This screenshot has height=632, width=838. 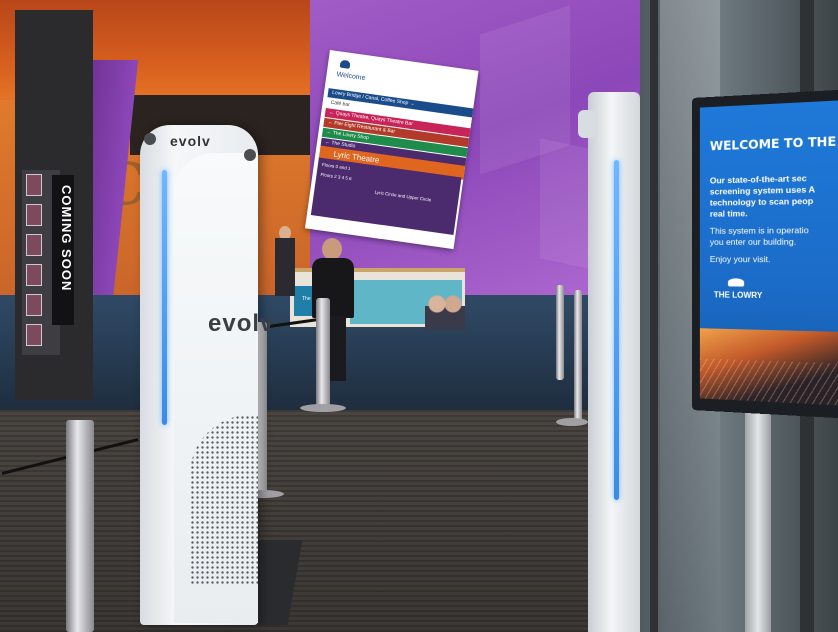 What do you see at coordinates (332, 249) in the screenshot?
I see `person-head` at bounding box center [332, 249].